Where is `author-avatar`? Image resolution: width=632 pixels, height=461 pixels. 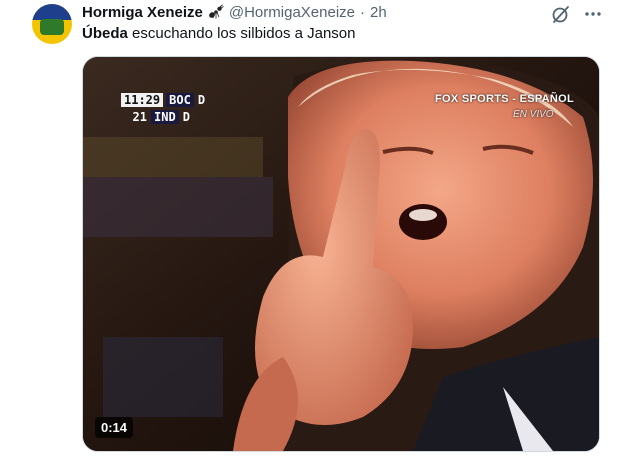 author-avatar is located at coordinates (52, 24).